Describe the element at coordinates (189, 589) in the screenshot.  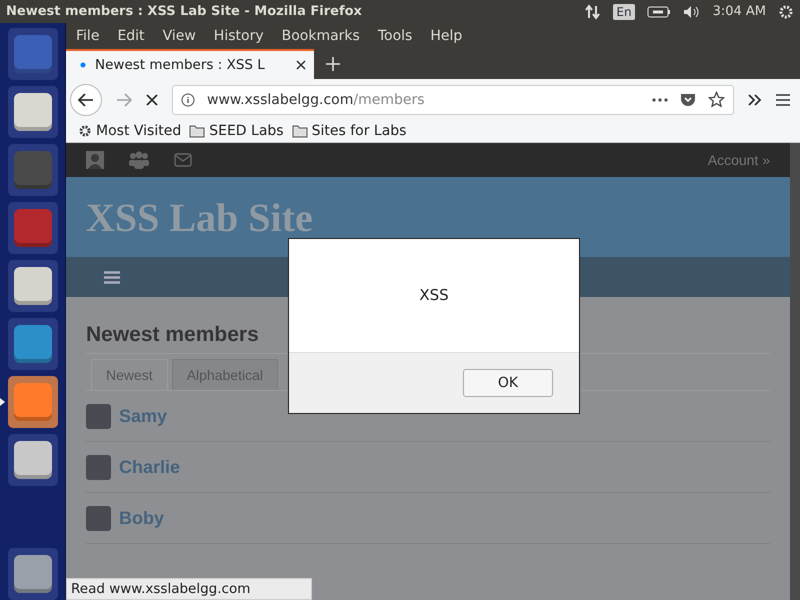
I see `status-tooltip: Read www.xsslabelgg.com` at that location.